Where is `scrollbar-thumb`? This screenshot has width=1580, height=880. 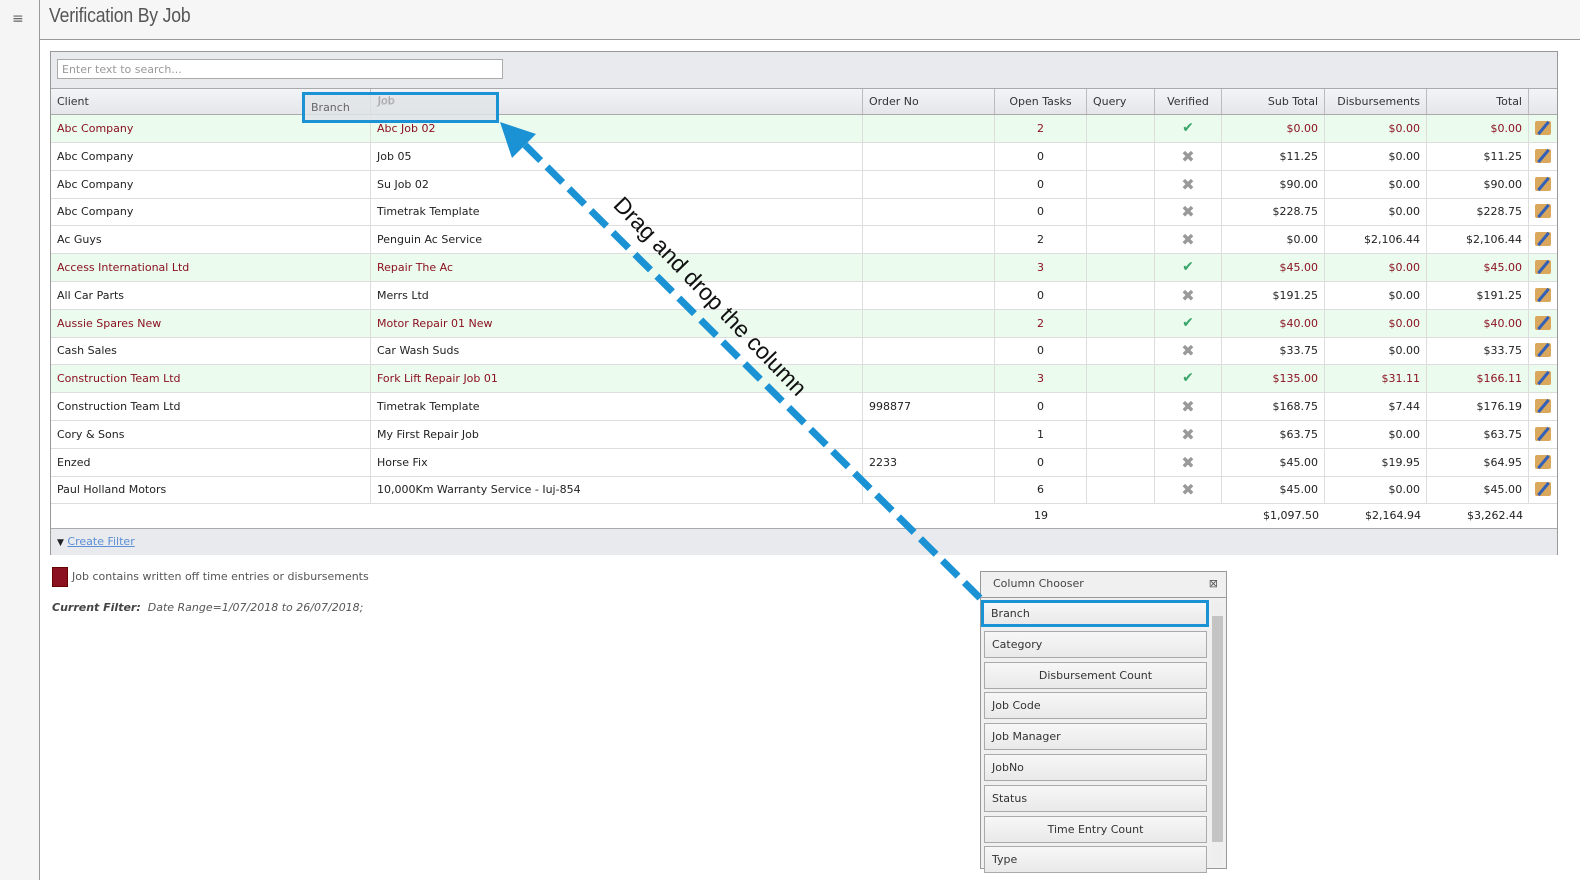
scrollbar-thumb is located at coordinates (1217, 729).